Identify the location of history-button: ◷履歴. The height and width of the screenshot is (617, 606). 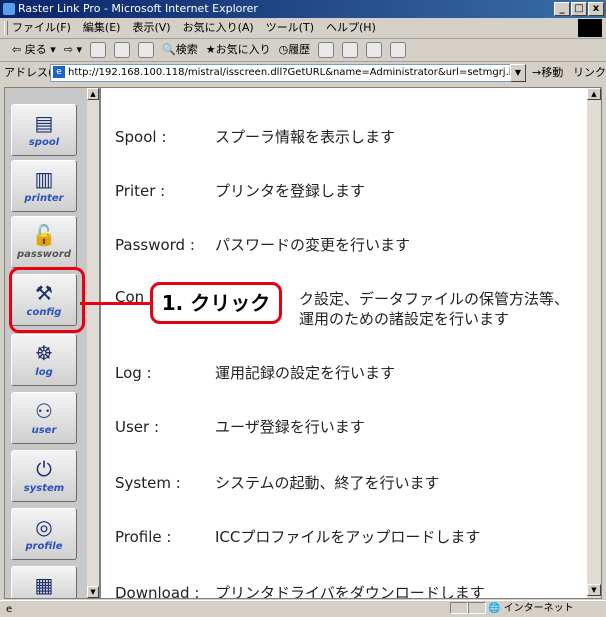
(295, 50).